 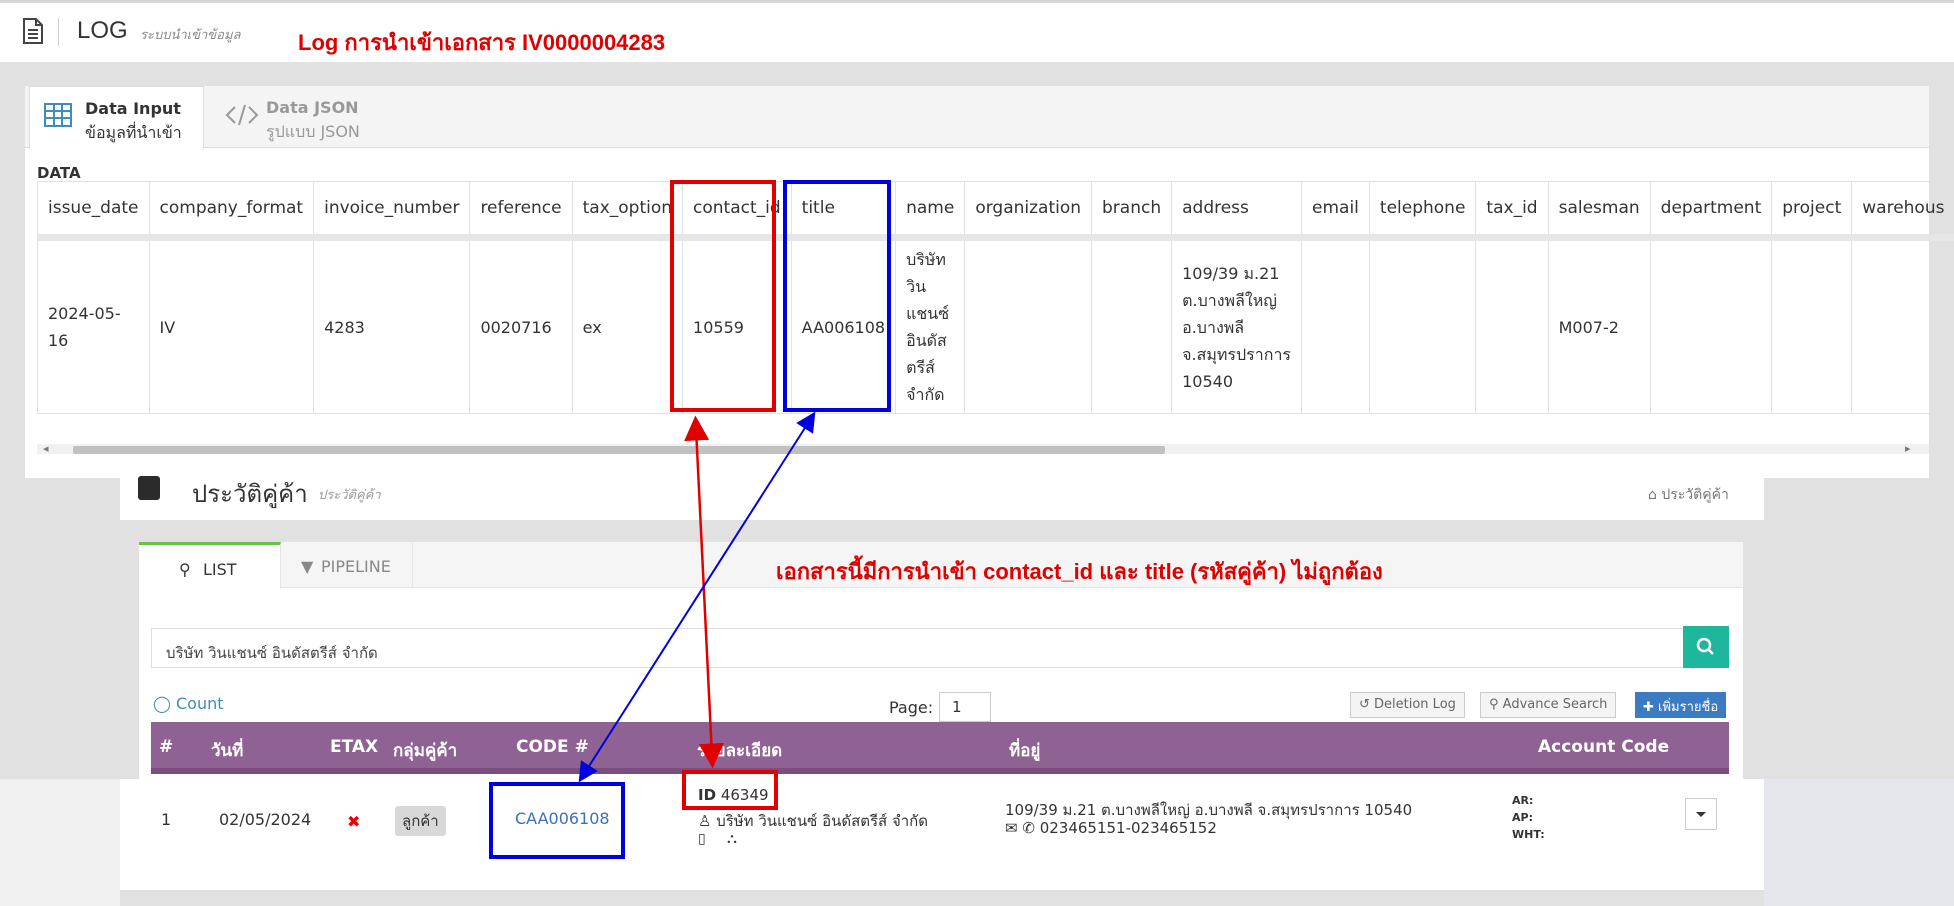 What do you see at coordinates (312, 107) in the screenshot?
I see `tab-data-json-label: Data JSON` at bounding box center [312, 107].